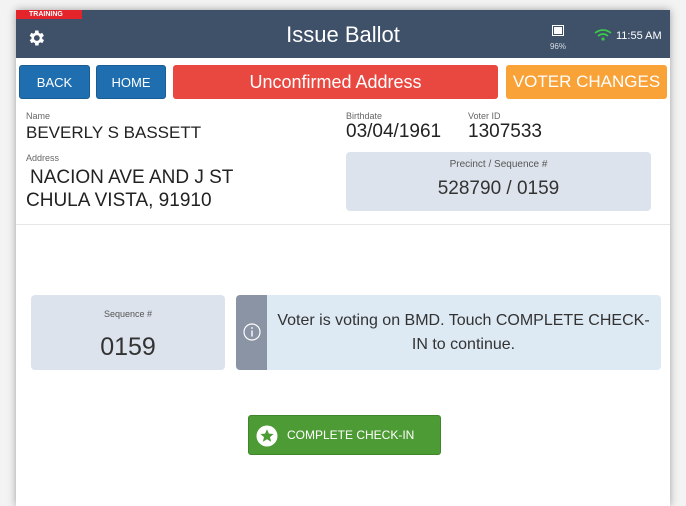  I want to click on unconfirmed-address-banner: Unconfirmed Address, so click(335, 82).